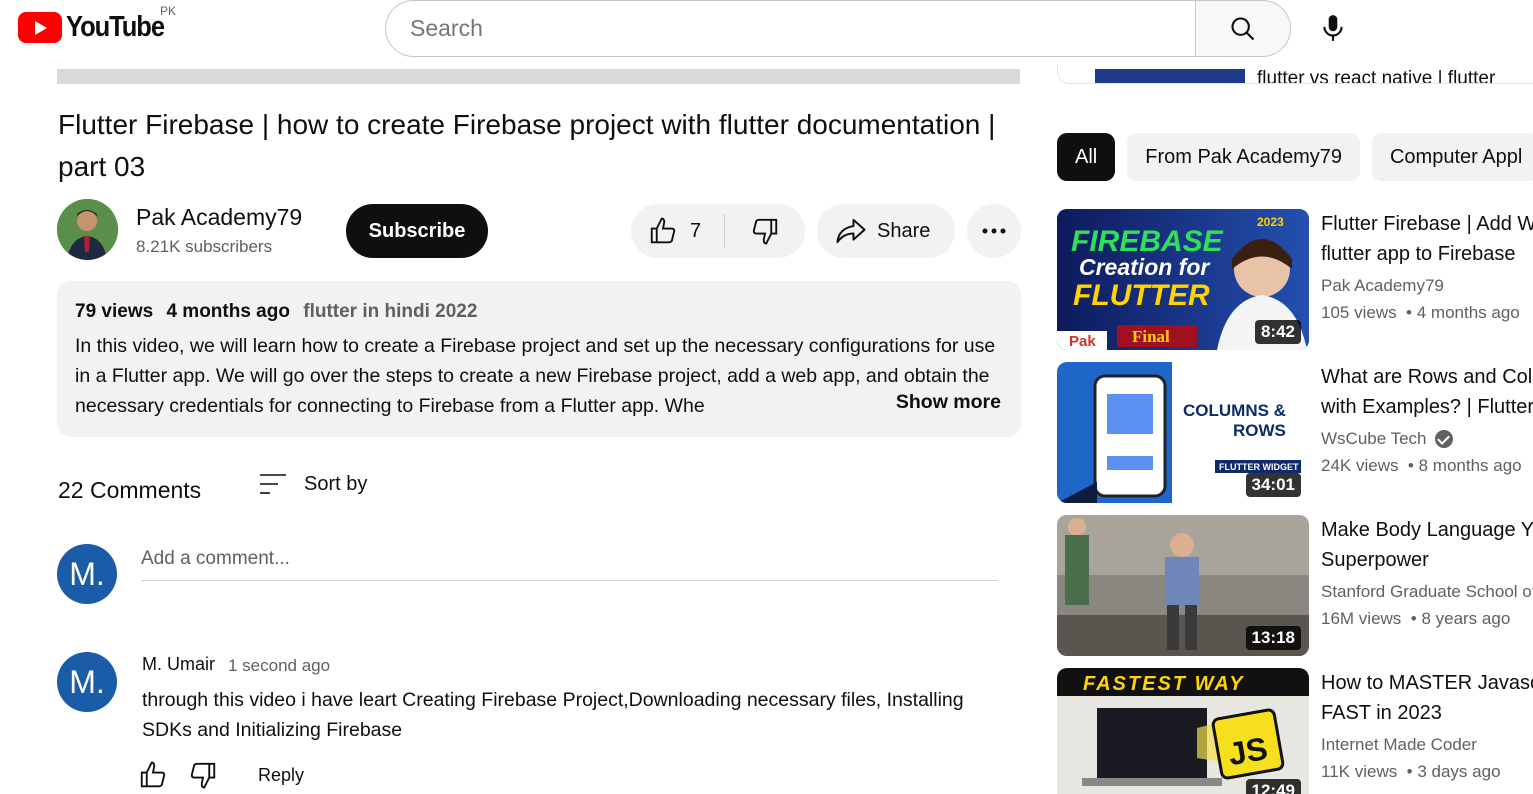 Image resolution: width=1533 pixels, height=794 pixels. I want to click on more-horizontal-icon, so click(994, 231).